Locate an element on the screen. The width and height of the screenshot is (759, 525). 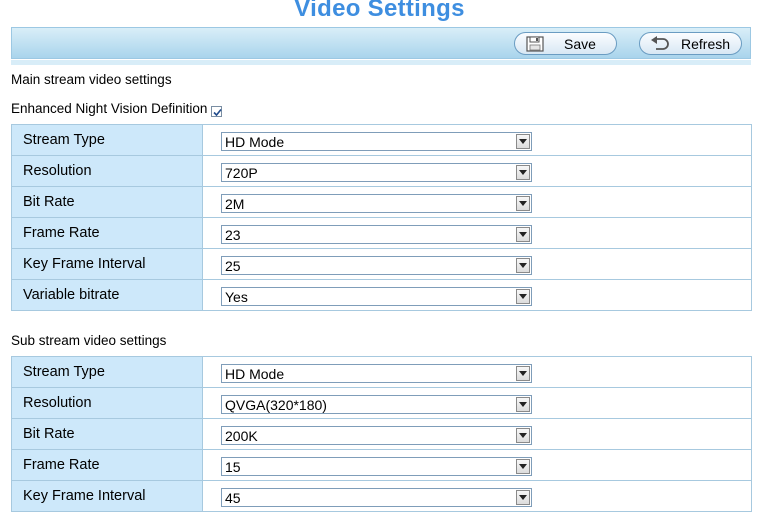
settings-row: Resolution QVGA(320*180) is located at coordinates (381, 403).